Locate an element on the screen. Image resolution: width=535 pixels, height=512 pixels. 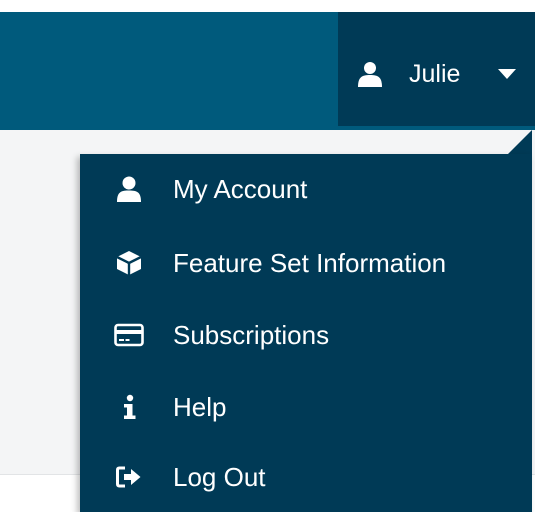
caret-down-icon is located at coordinates (507, 74).